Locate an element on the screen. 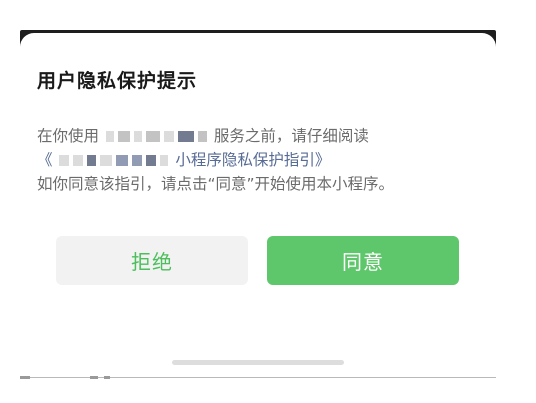  dialog-title: 用户隐私保护提示 is located at coordinates (117, 81).